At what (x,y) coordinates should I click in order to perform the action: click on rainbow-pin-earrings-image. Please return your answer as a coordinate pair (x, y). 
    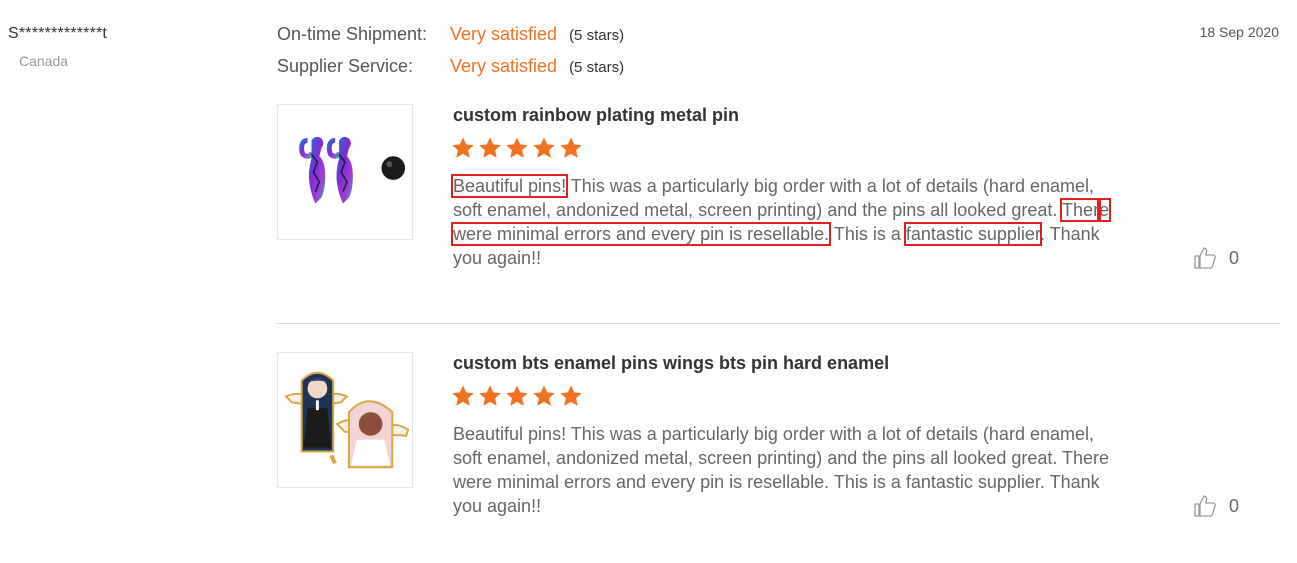
    Looking at the image, I should click on (352, 170).